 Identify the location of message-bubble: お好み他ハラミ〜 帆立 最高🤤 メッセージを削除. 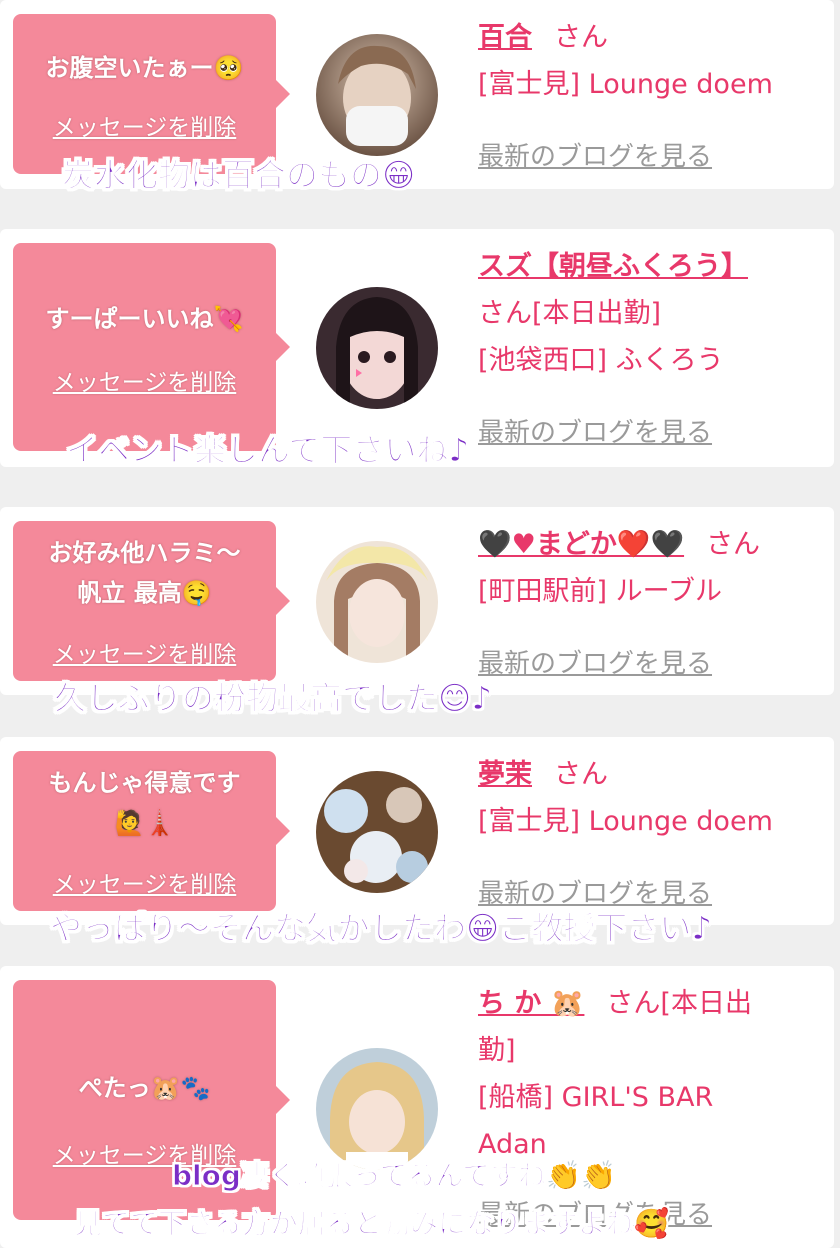
(151, 601).